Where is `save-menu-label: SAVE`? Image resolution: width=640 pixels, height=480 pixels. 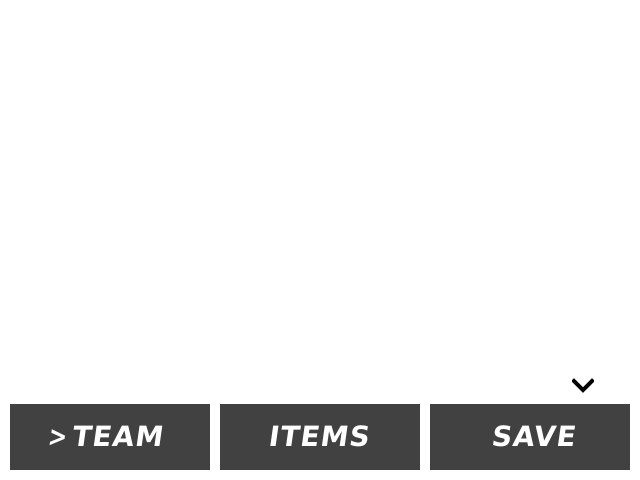 save-menu-label: SAVE is located at coordinates (534, 436).